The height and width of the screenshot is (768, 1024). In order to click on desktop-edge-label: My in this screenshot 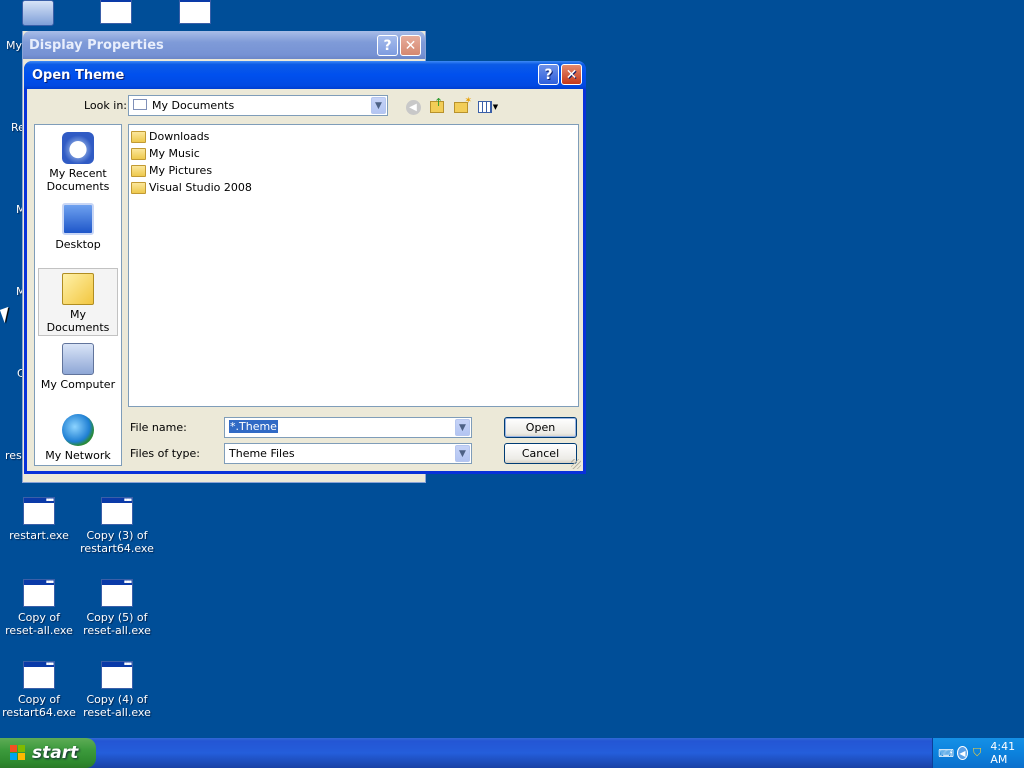, I will do `click(14, 45)`.